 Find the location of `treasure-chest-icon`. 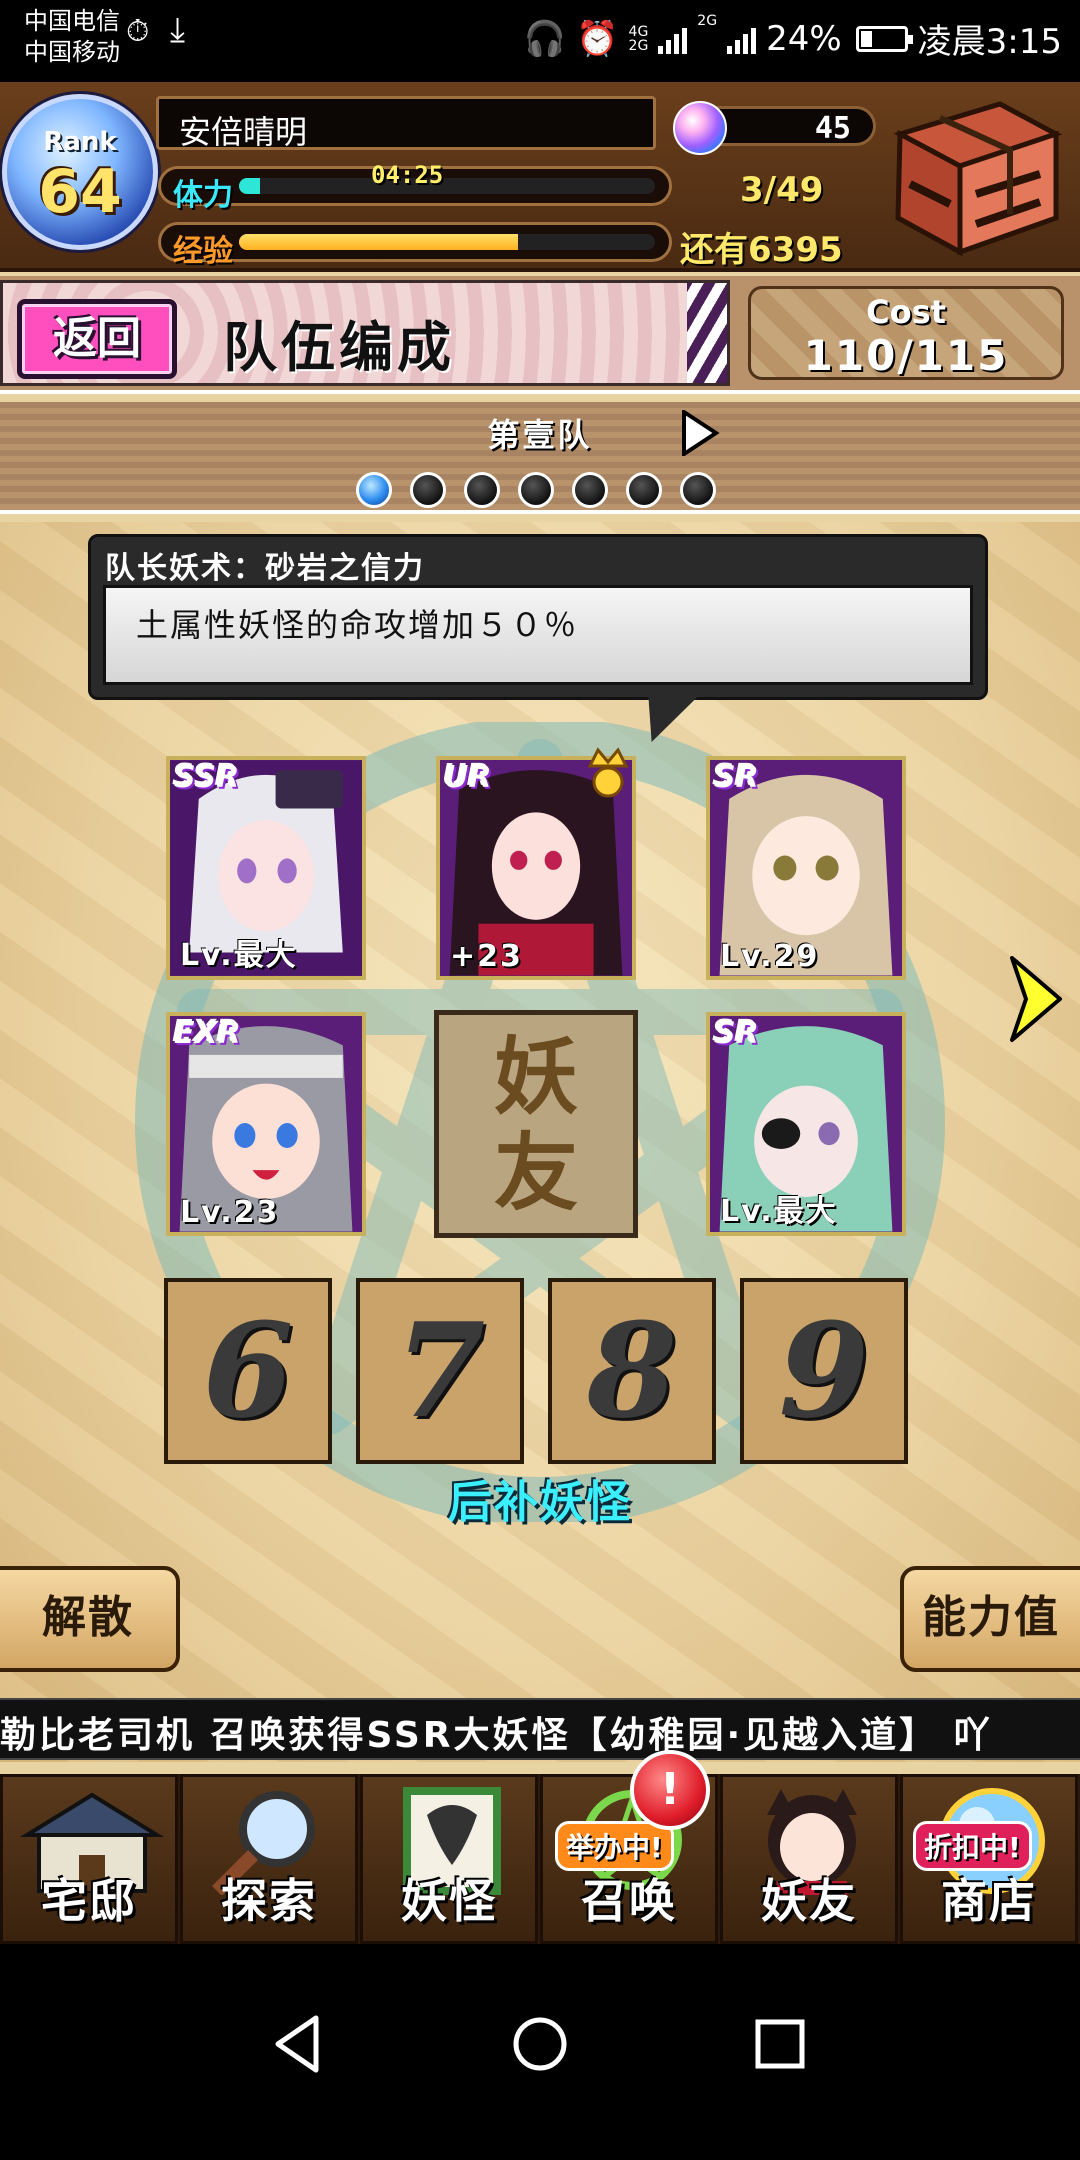

treasure-chest-icon is located at coordinates (973, 177).